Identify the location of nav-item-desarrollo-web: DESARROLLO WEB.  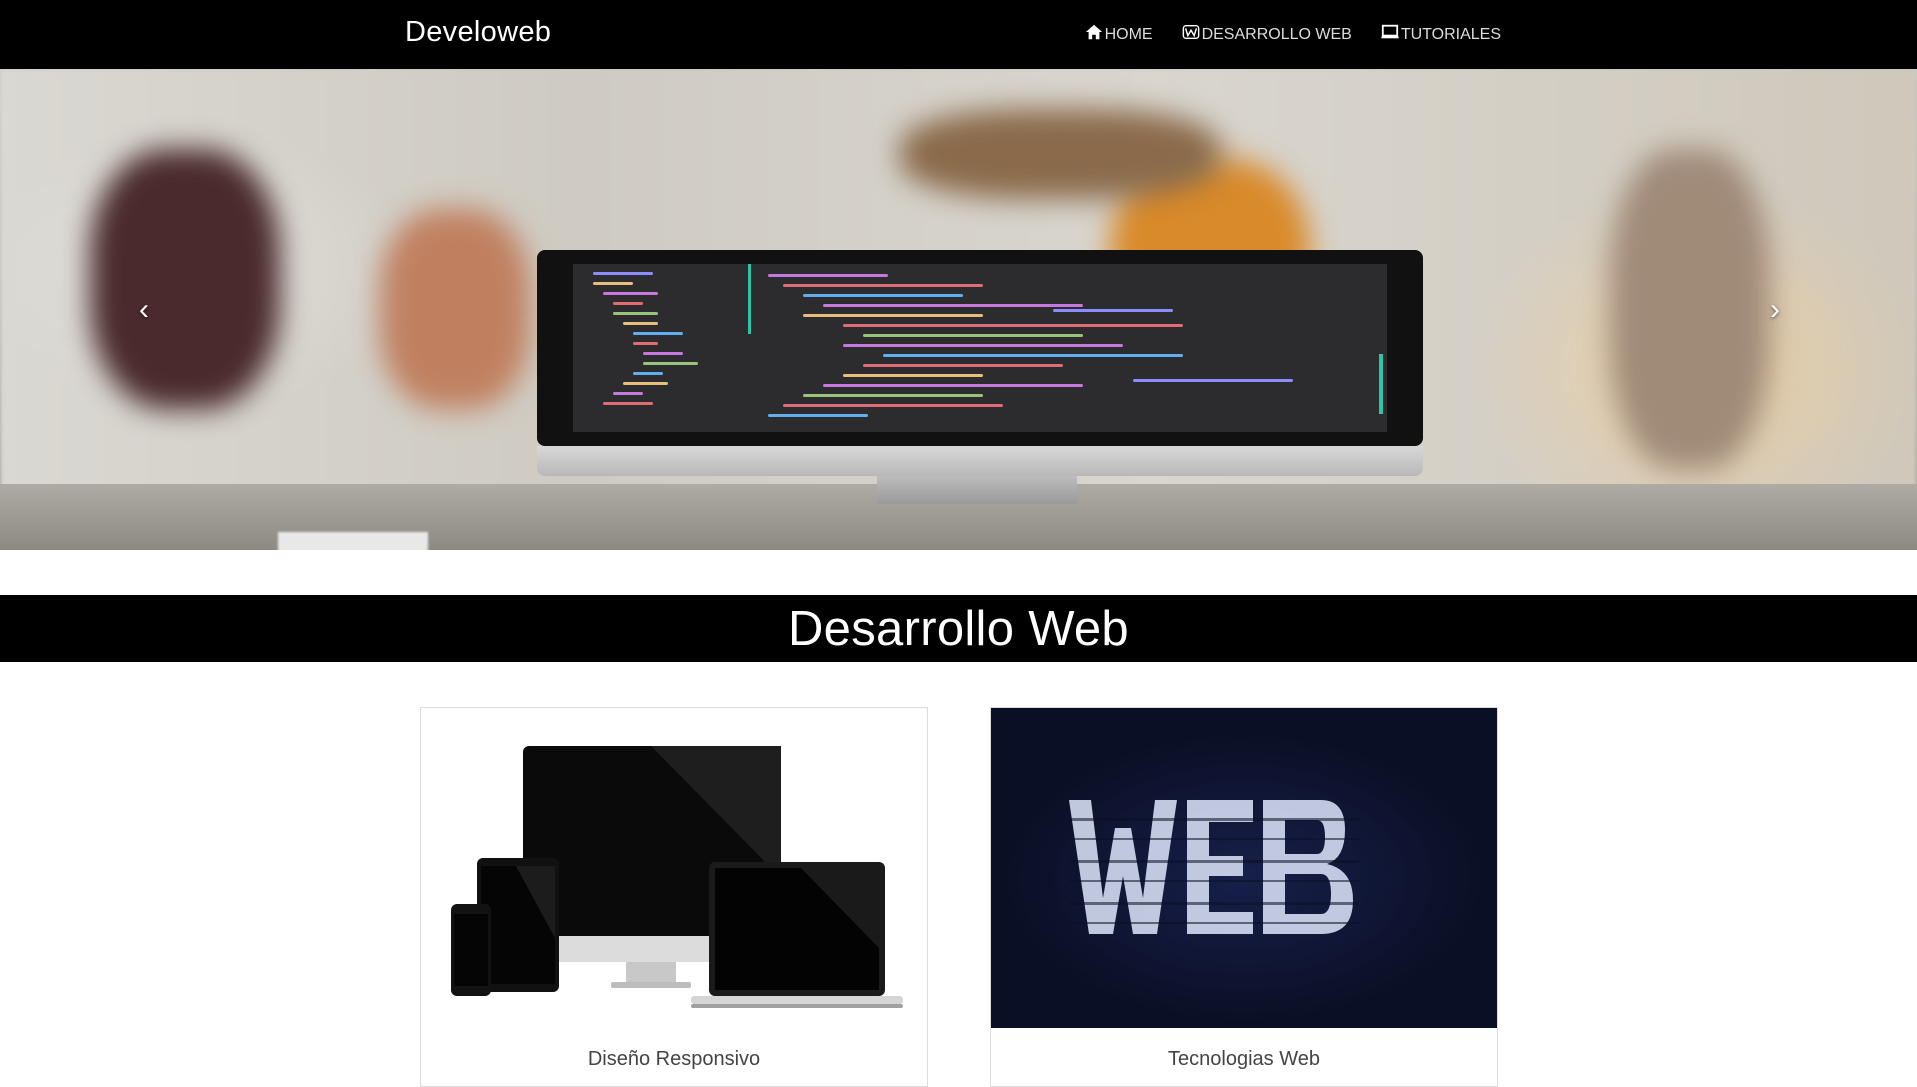
(1267, 34).